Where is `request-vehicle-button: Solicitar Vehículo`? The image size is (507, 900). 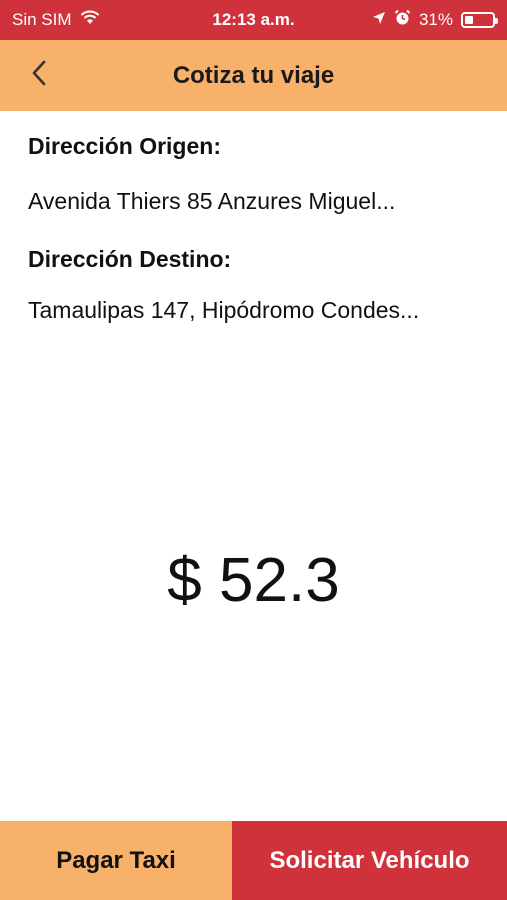
request-vehicle-button: Solicitar Vehículo is located at coordinates (369, 860).